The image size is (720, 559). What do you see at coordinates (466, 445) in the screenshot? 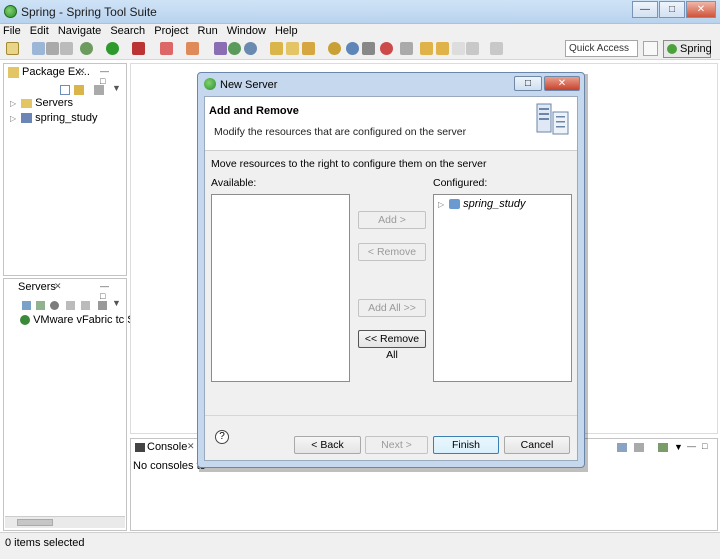
I see `finish-button: Finish` at bounding box center [466, 445].